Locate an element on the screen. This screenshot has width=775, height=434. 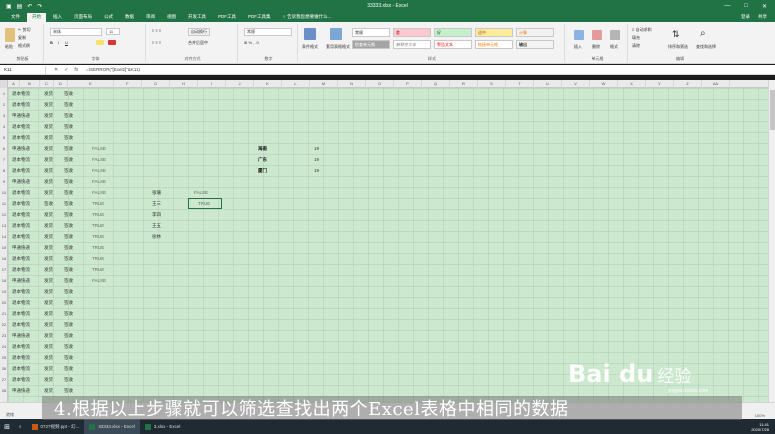
format-button: 格式 is located at coordinates (614, 47).